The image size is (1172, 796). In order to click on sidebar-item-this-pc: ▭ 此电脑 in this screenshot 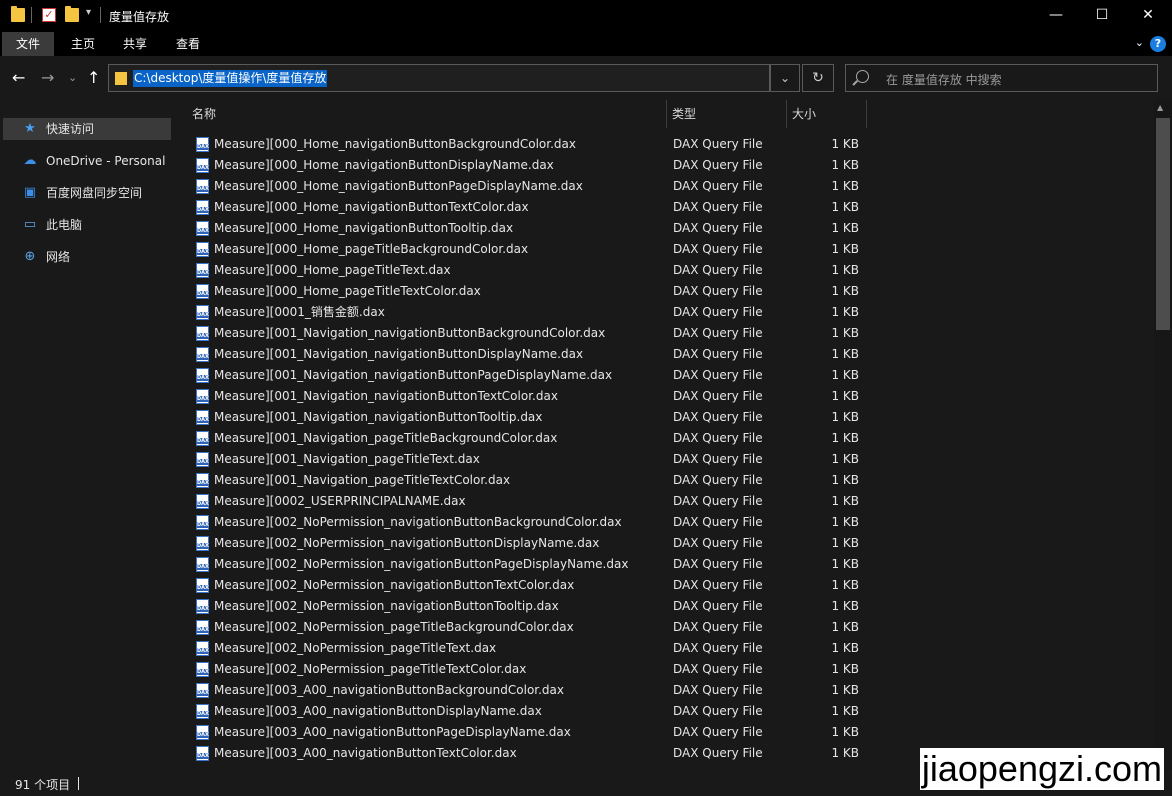, I will do `click(87, 225)`.